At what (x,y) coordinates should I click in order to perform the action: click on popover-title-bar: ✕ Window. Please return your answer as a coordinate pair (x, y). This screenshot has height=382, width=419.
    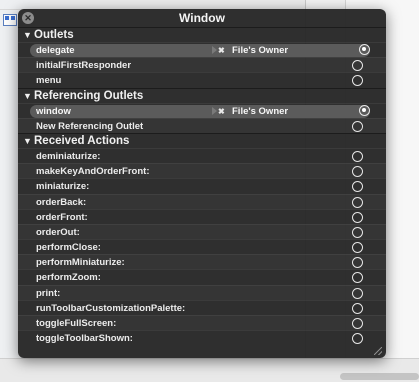
    Looking at the image, I should click on (202, 18).